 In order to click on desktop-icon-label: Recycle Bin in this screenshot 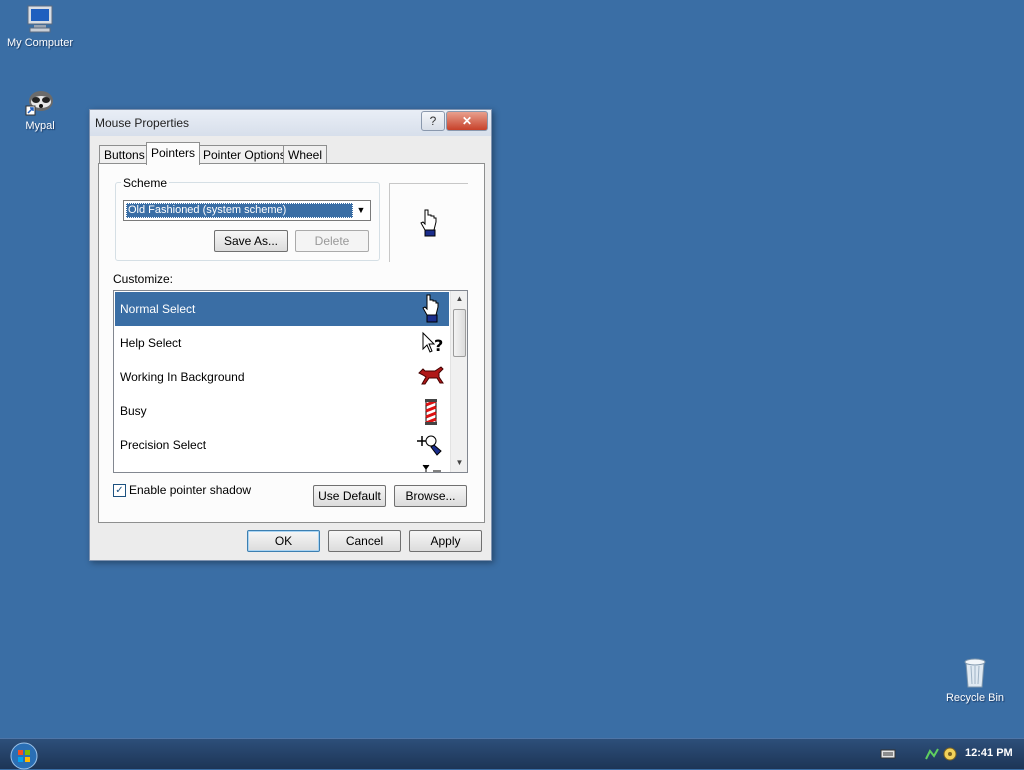, I will do `click(975, 698)`.